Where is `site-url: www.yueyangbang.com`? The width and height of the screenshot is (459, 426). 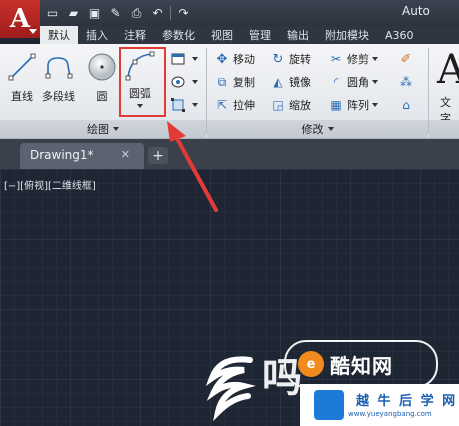
site-url: www.yueyangbang.com is located at coordinates (390, 414).